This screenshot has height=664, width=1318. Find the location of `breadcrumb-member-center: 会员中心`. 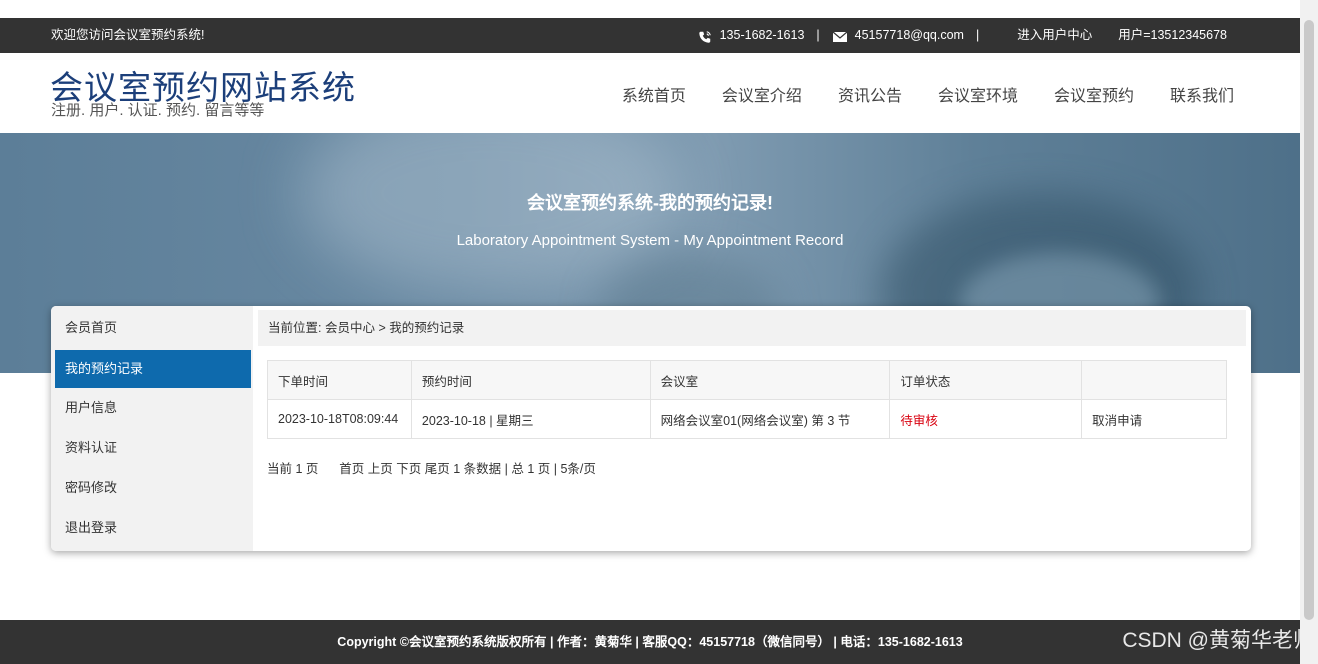

breadcrumb-member-center: 会员中心 is located at coordinates (350, 328).